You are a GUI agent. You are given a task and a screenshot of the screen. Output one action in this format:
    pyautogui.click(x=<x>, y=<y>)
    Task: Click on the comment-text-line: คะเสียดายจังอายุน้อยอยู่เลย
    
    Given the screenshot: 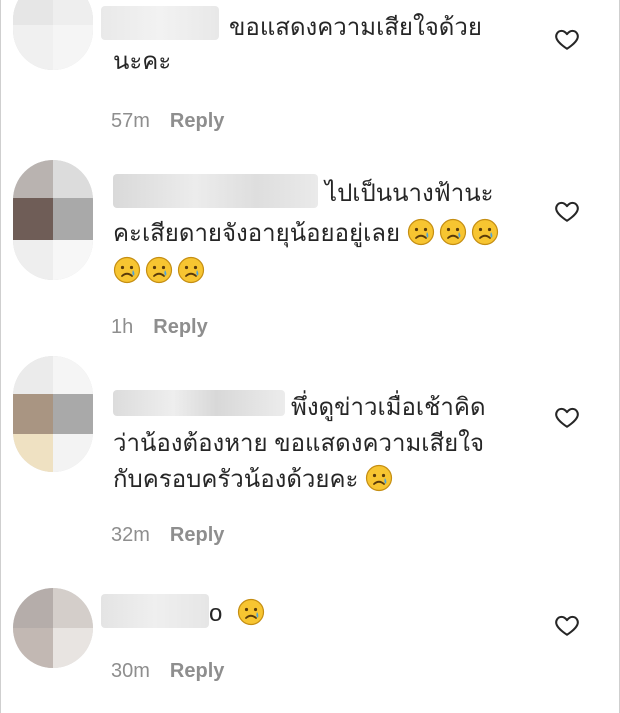 What is the action you would take?
    pyautogui.click(x=308, y=234)
    